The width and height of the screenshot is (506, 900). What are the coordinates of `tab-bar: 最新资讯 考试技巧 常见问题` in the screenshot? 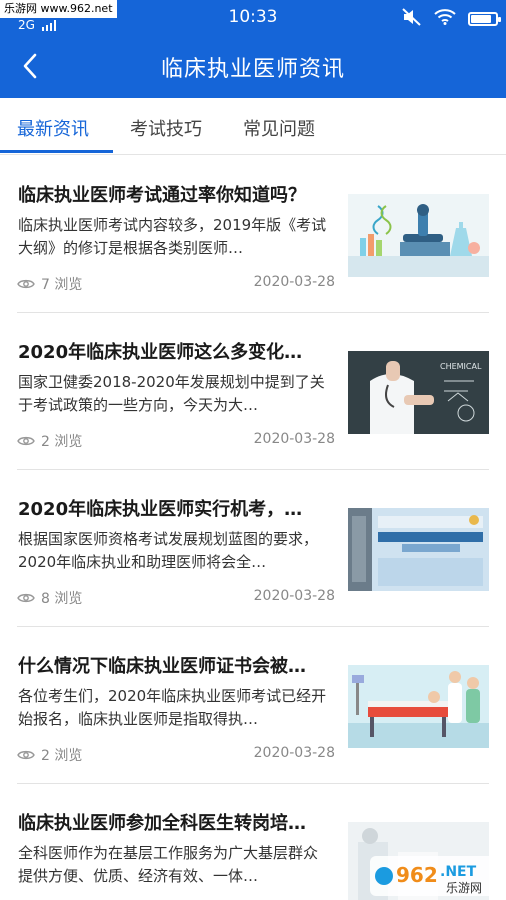 It's located at (253, 126).